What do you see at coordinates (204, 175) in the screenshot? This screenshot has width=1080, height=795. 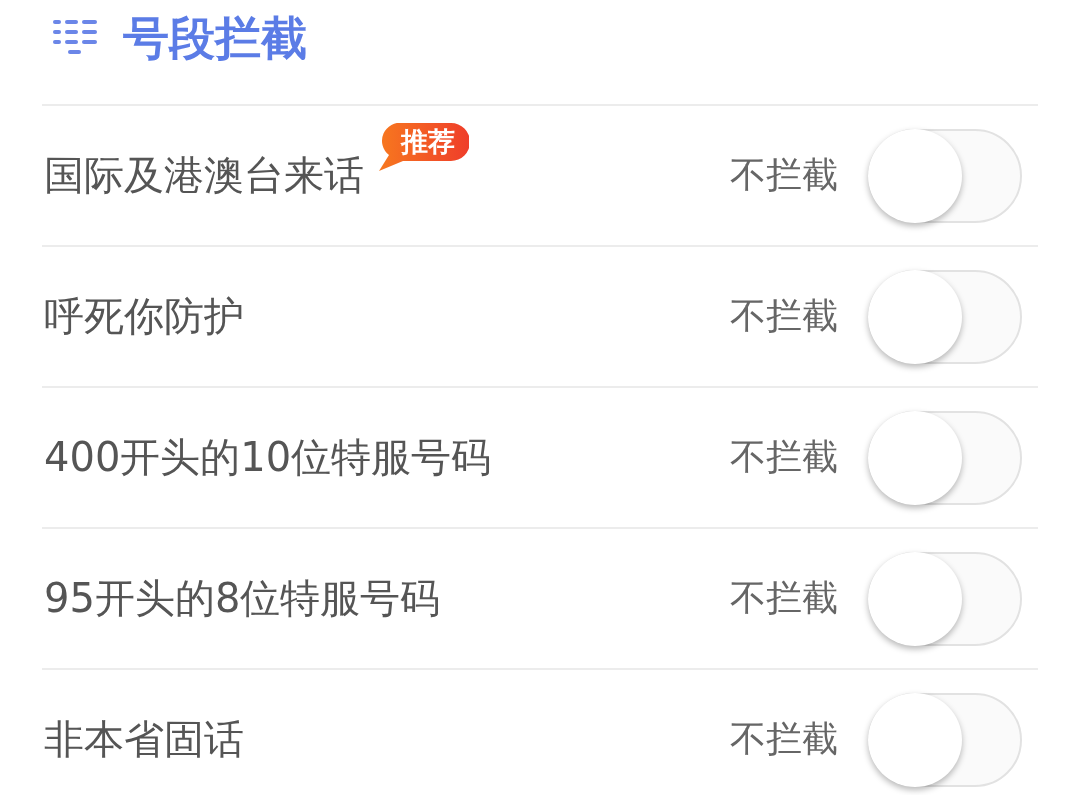 I see `setting-label: 国际及港澳台来话` at bounding box center [204, 175].